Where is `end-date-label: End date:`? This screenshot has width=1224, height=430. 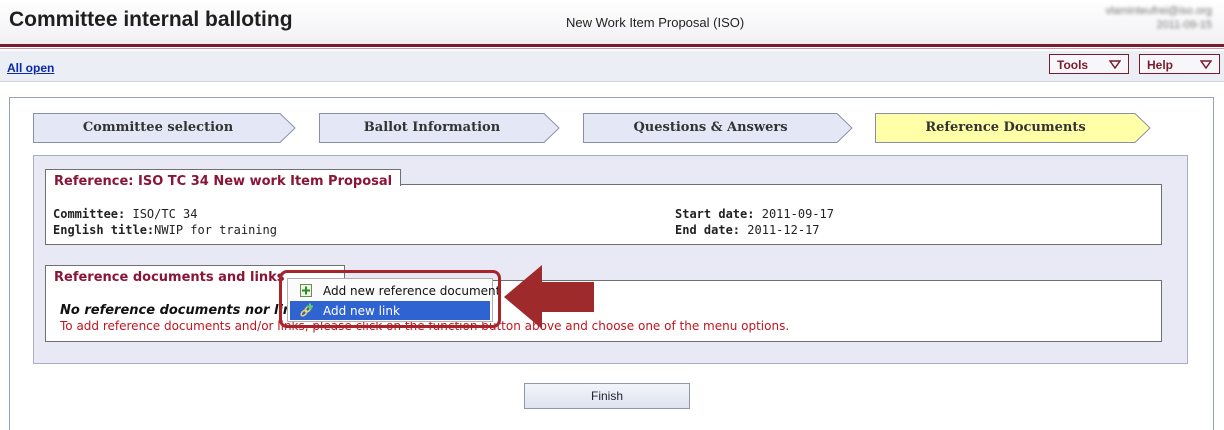
end-date-label: End date: is located at coordinates (708, 230).